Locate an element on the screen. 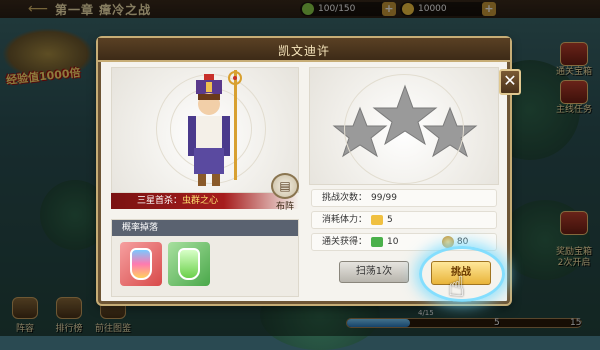 Image resolution: width=600 pixels, height=350 pixels. sweep-once-button: 扫荡1次 is located at coordinates (374, 272).